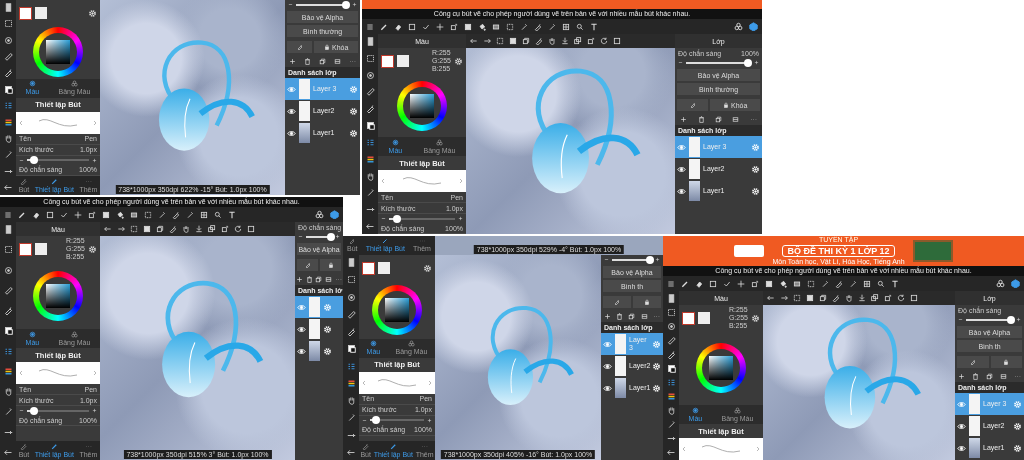 The image size is (1024, 460). What do you see at coordinates (797, 298) in the screenshot?
I see `lasso-icon` at bounding box center [797, 298].